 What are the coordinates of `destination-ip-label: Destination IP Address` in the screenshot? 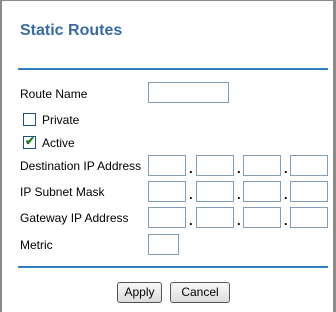 It's located at (81, 166).